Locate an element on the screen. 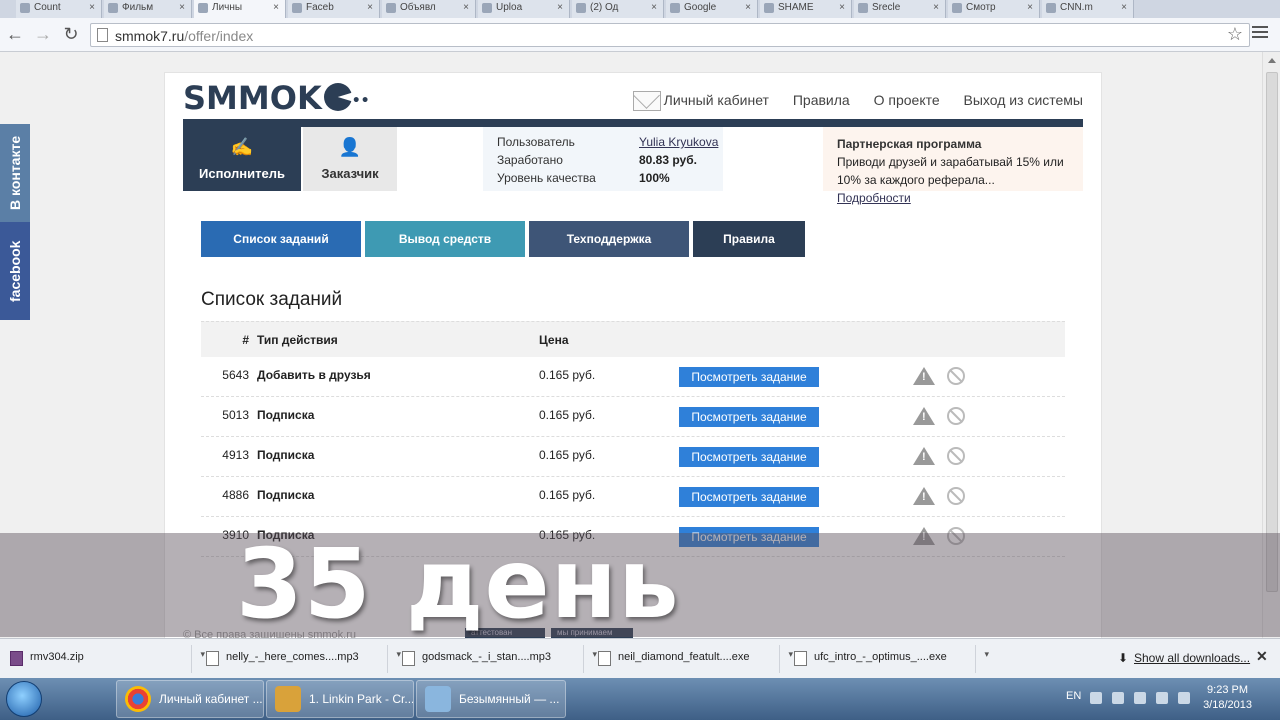 This screenshot has width=1280, height=720. browser-tab: Count × is located at coordinates (59, 9).